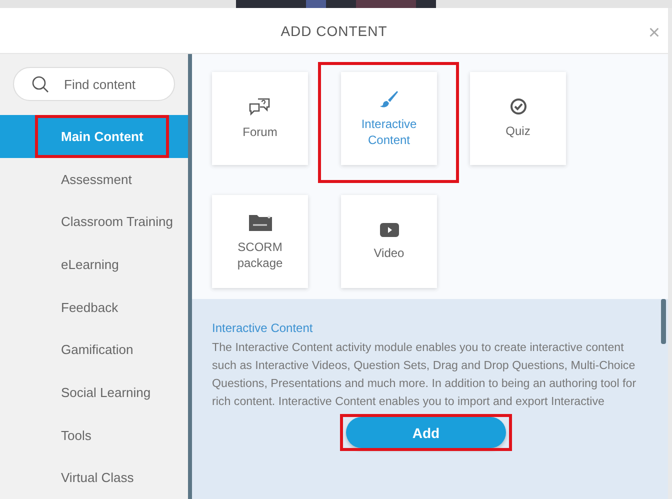 The image size is (672, 499). I want to click on dialog-title: ADD CONTENT, so click(334, 30).